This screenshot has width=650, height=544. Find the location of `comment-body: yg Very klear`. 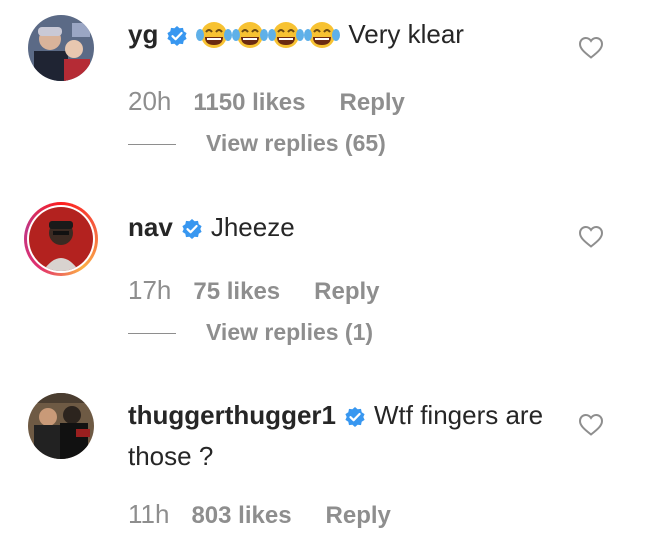

comment-body: yg Very klear is located at coordinates (344, 37).